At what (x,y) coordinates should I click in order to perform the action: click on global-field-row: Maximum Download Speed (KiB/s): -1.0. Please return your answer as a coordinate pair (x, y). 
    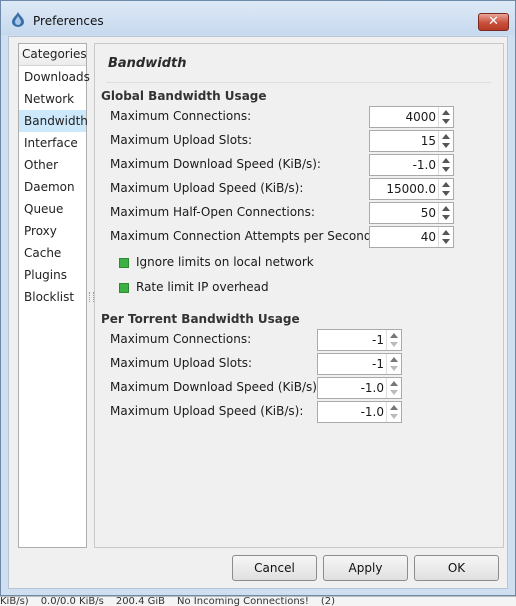
    Looking at the image, I should click on (282, 165).